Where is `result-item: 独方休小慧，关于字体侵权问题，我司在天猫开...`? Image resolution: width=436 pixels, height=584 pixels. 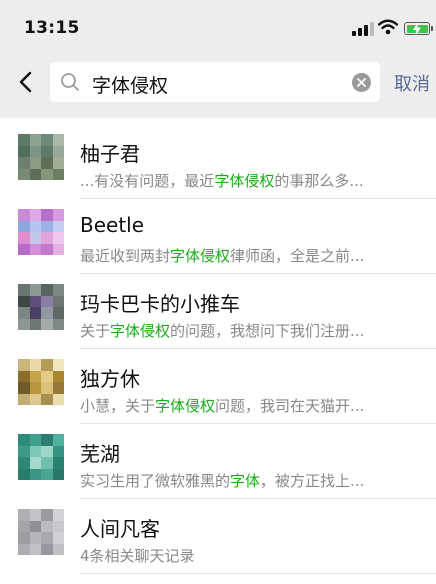
result-item: 独方休小慧，关于字体侵权问题，我司在天猫开... is located at coordinates (218, 386).